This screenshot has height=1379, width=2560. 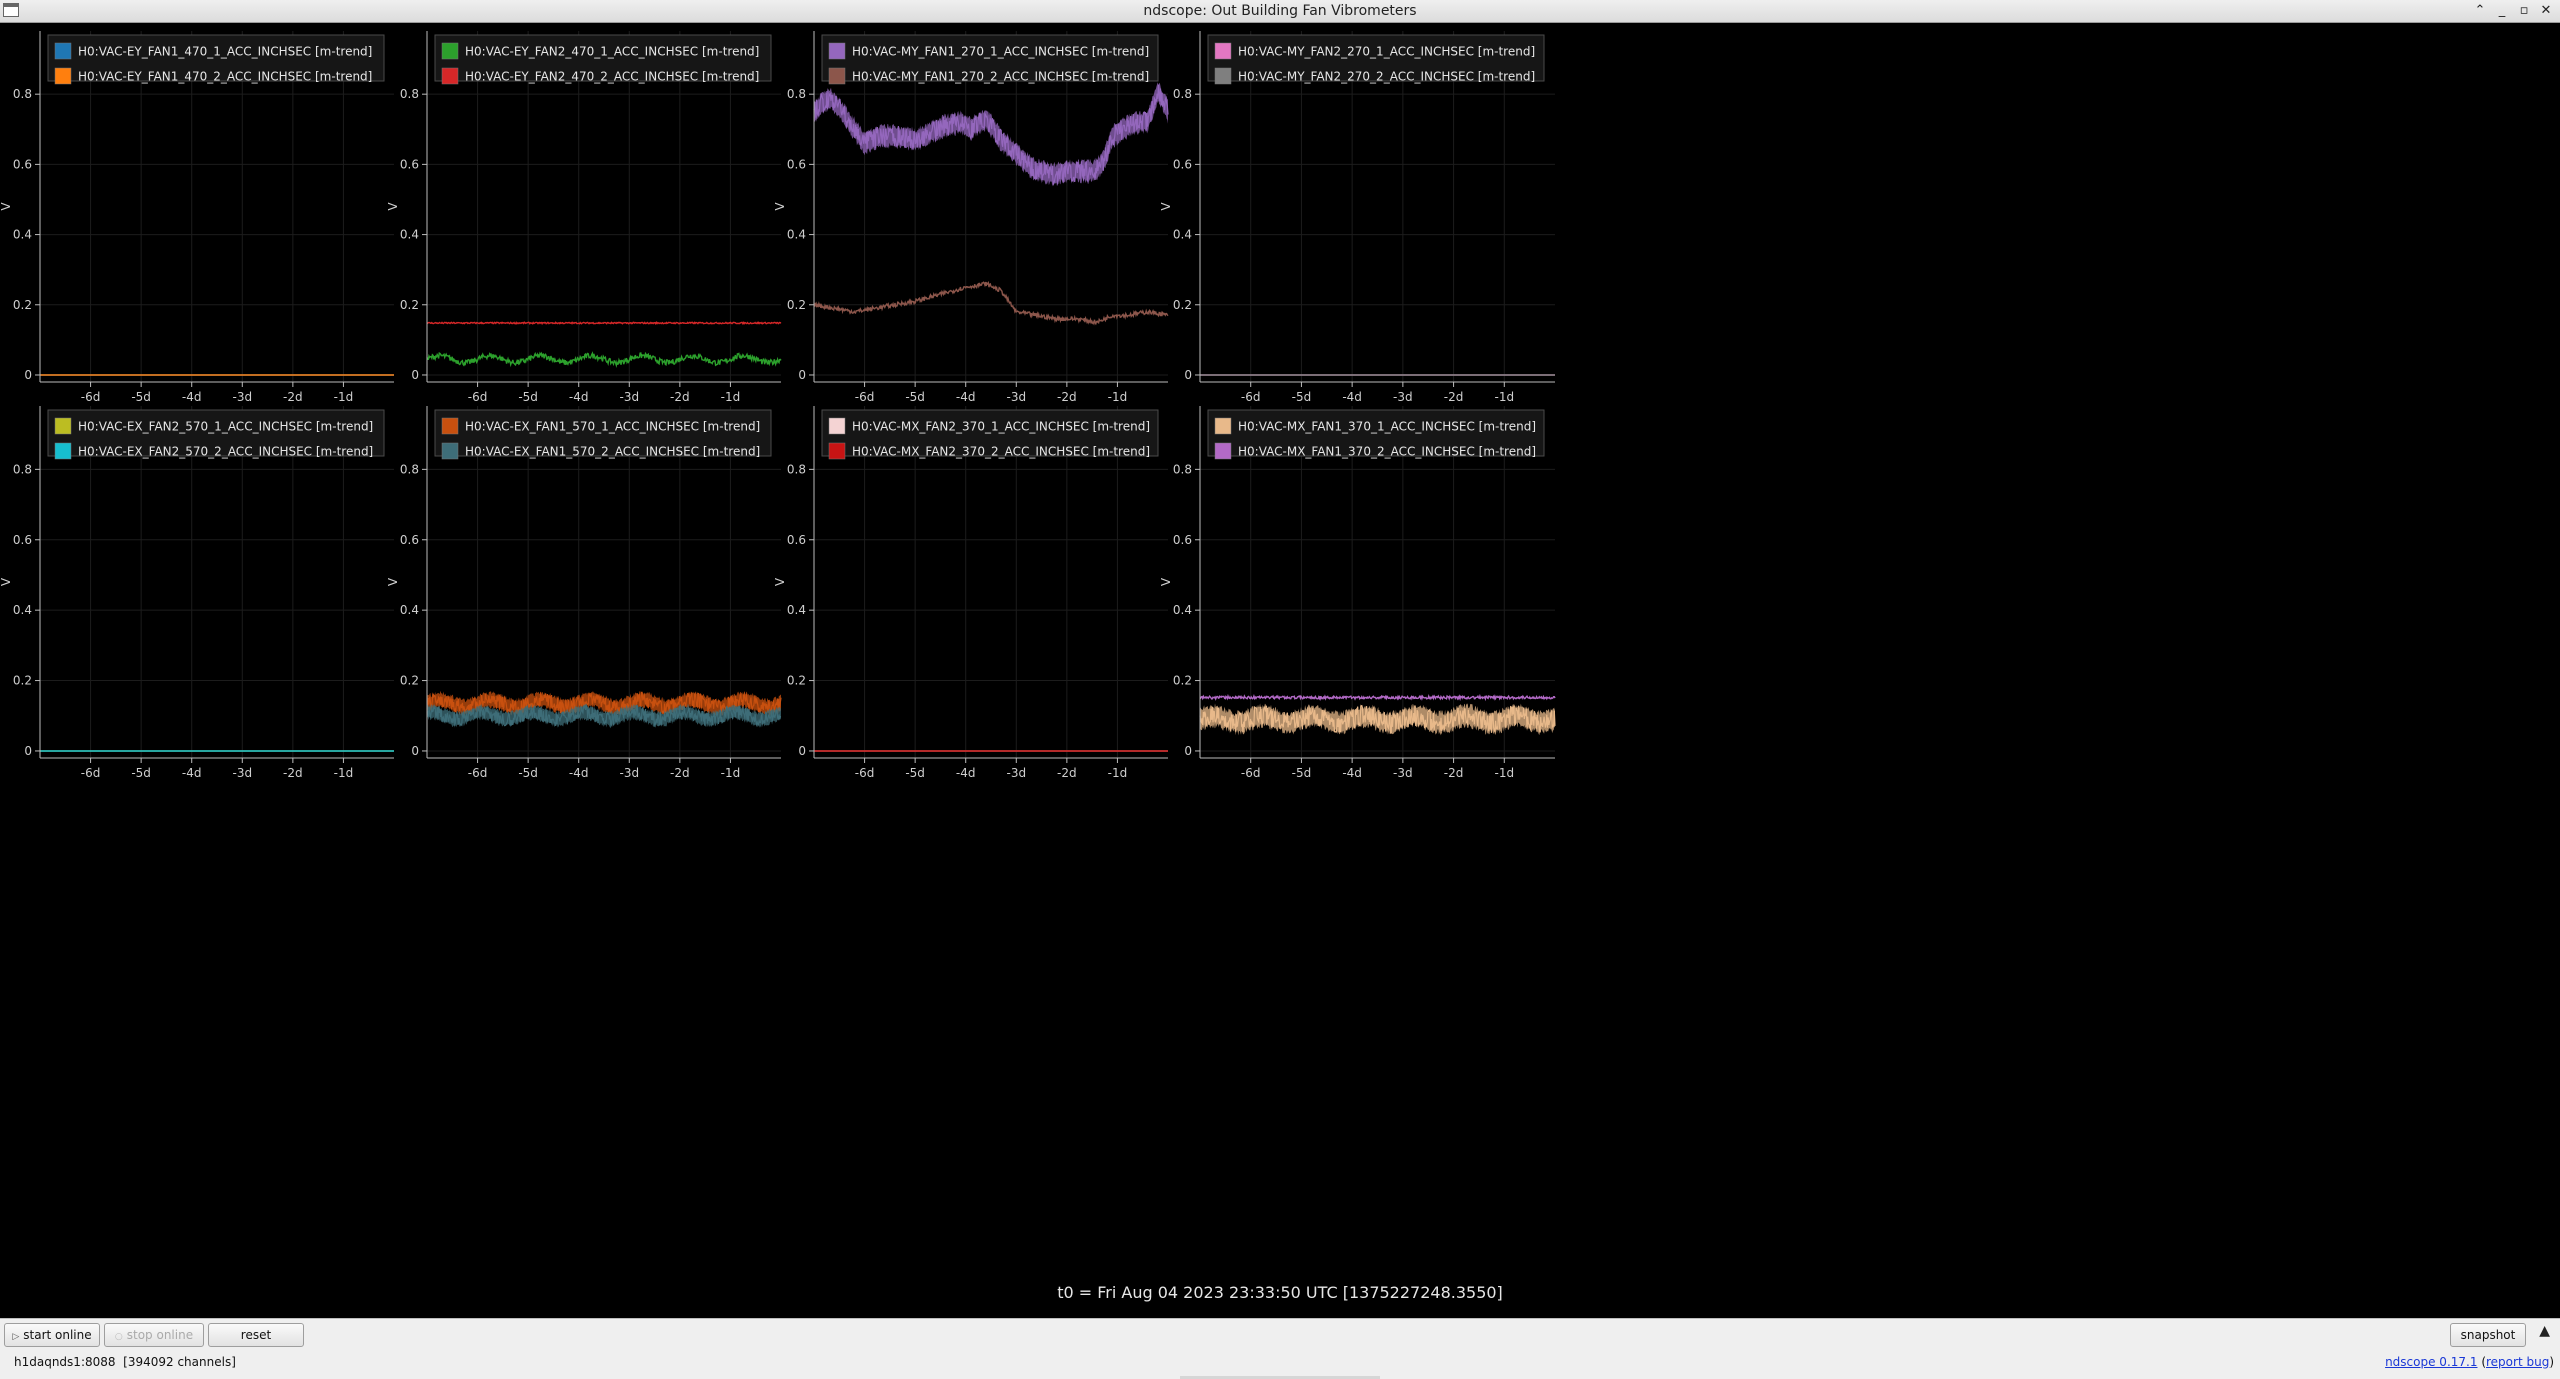 I want to click on close-icon: ✕, so click(x=2546, y=11).